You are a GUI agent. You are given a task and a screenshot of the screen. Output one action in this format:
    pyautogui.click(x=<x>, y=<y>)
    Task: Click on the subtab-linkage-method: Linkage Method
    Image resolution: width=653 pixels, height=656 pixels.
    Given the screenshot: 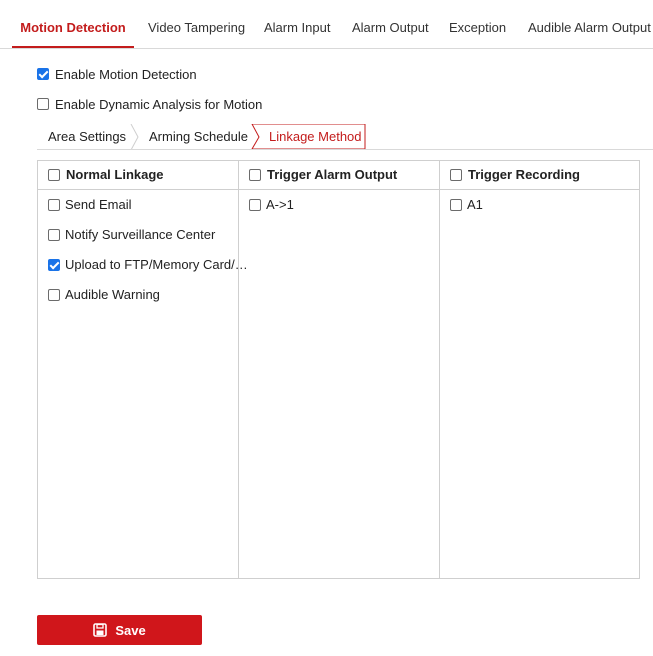 What is the action you would take?
    pyautogui.click(x=315, y=136)
    